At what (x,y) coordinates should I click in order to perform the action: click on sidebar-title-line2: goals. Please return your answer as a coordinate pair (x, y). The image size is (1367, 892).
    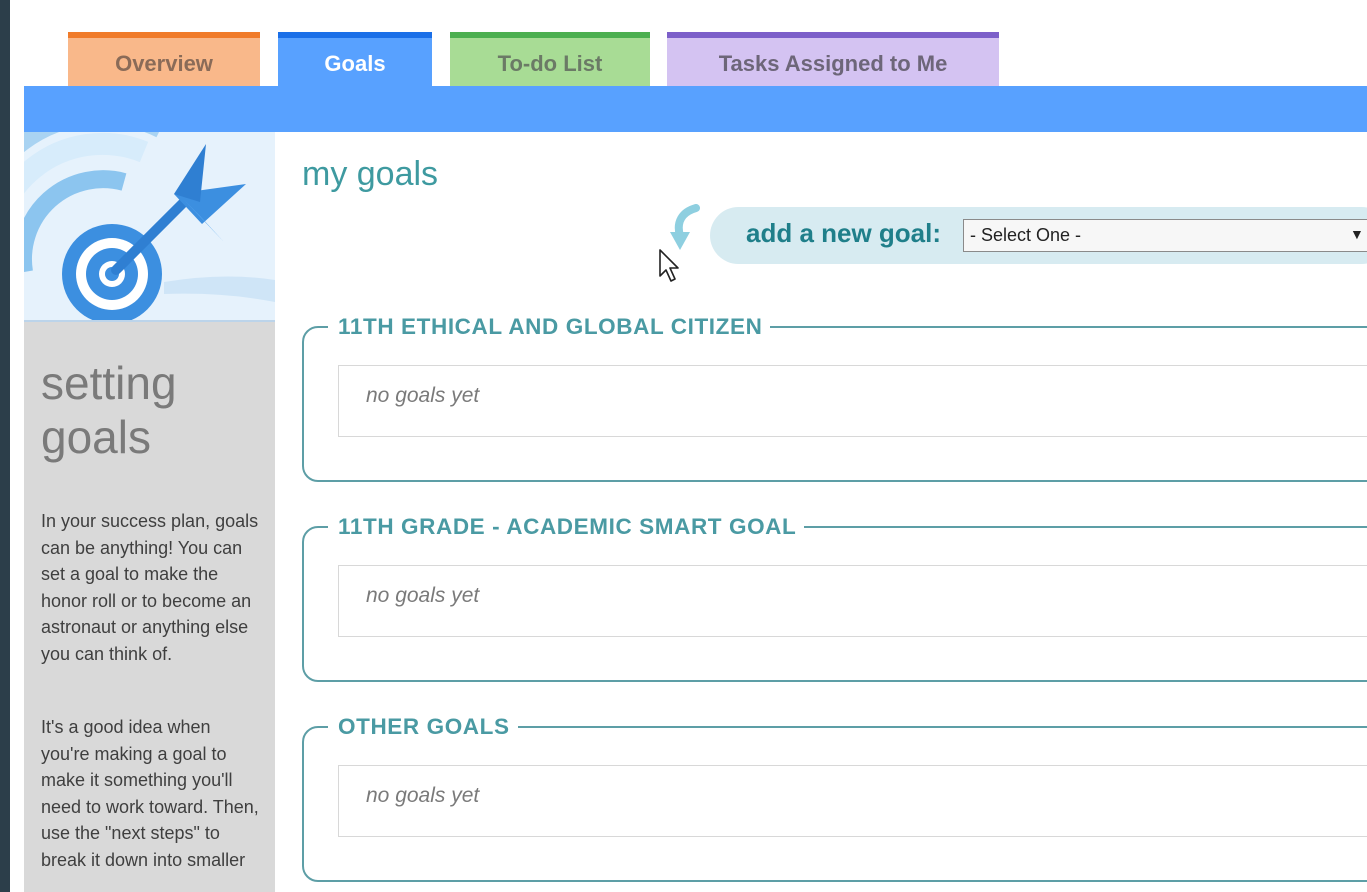
    Looking at the image, I should click on (96, 437).